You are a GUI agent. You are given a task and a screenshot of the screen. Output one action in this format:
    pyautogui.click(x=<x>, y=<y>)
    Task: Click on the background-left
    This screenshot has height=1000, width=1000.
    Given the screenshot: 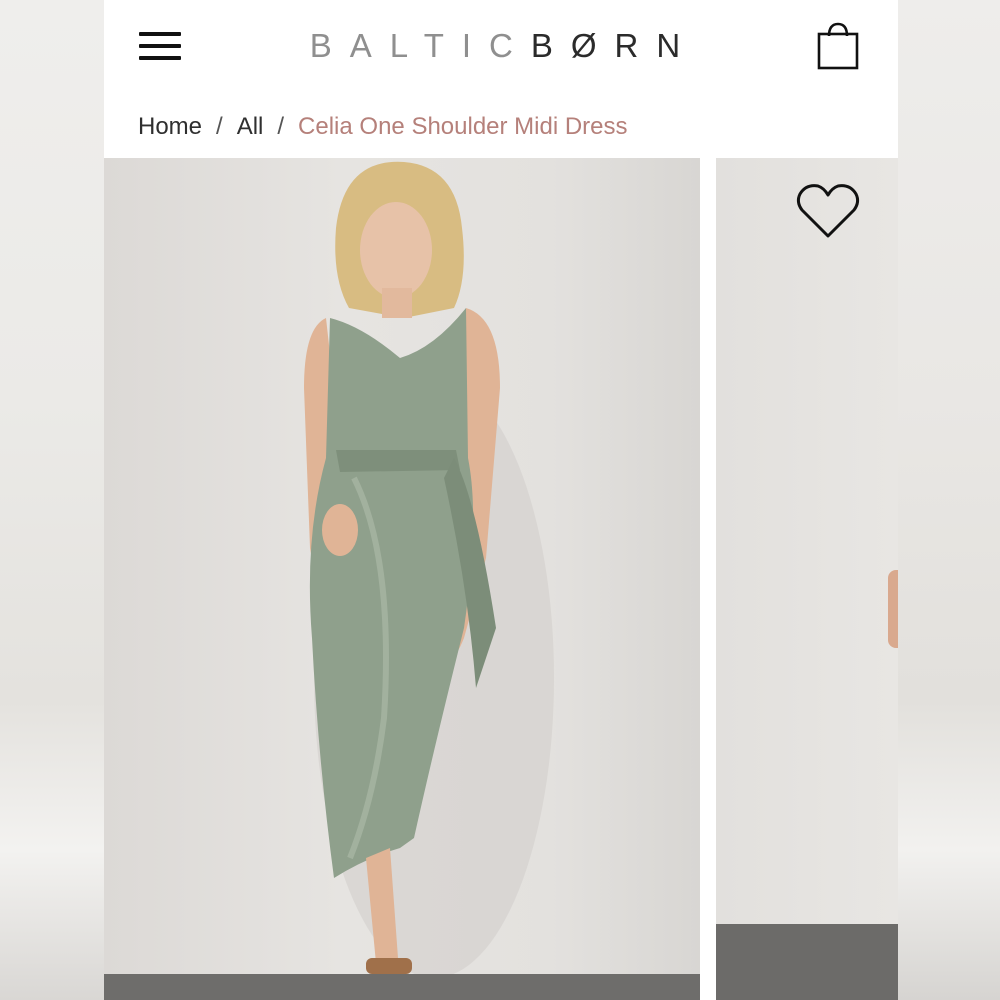 What is the action you would take?
    pyautogui.click(x=52, y=500)
    